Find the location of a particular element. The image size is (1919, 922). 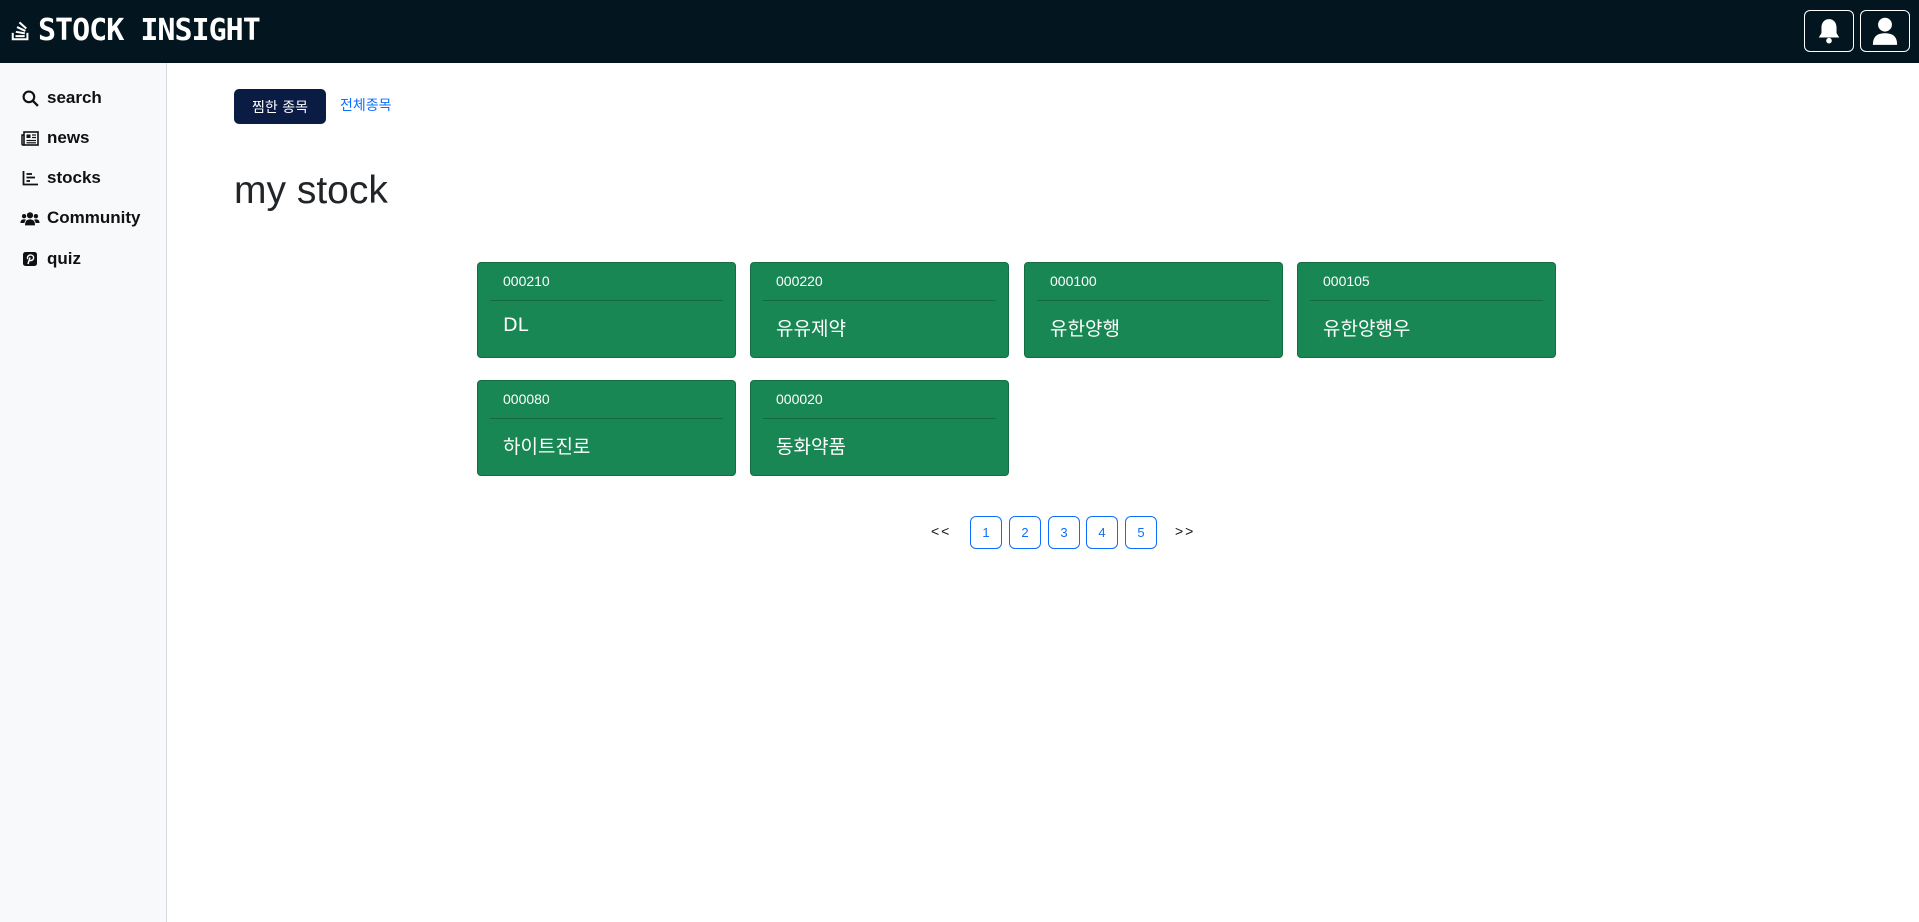

sidebar-item-news: news is located at coordinates (55, 138).